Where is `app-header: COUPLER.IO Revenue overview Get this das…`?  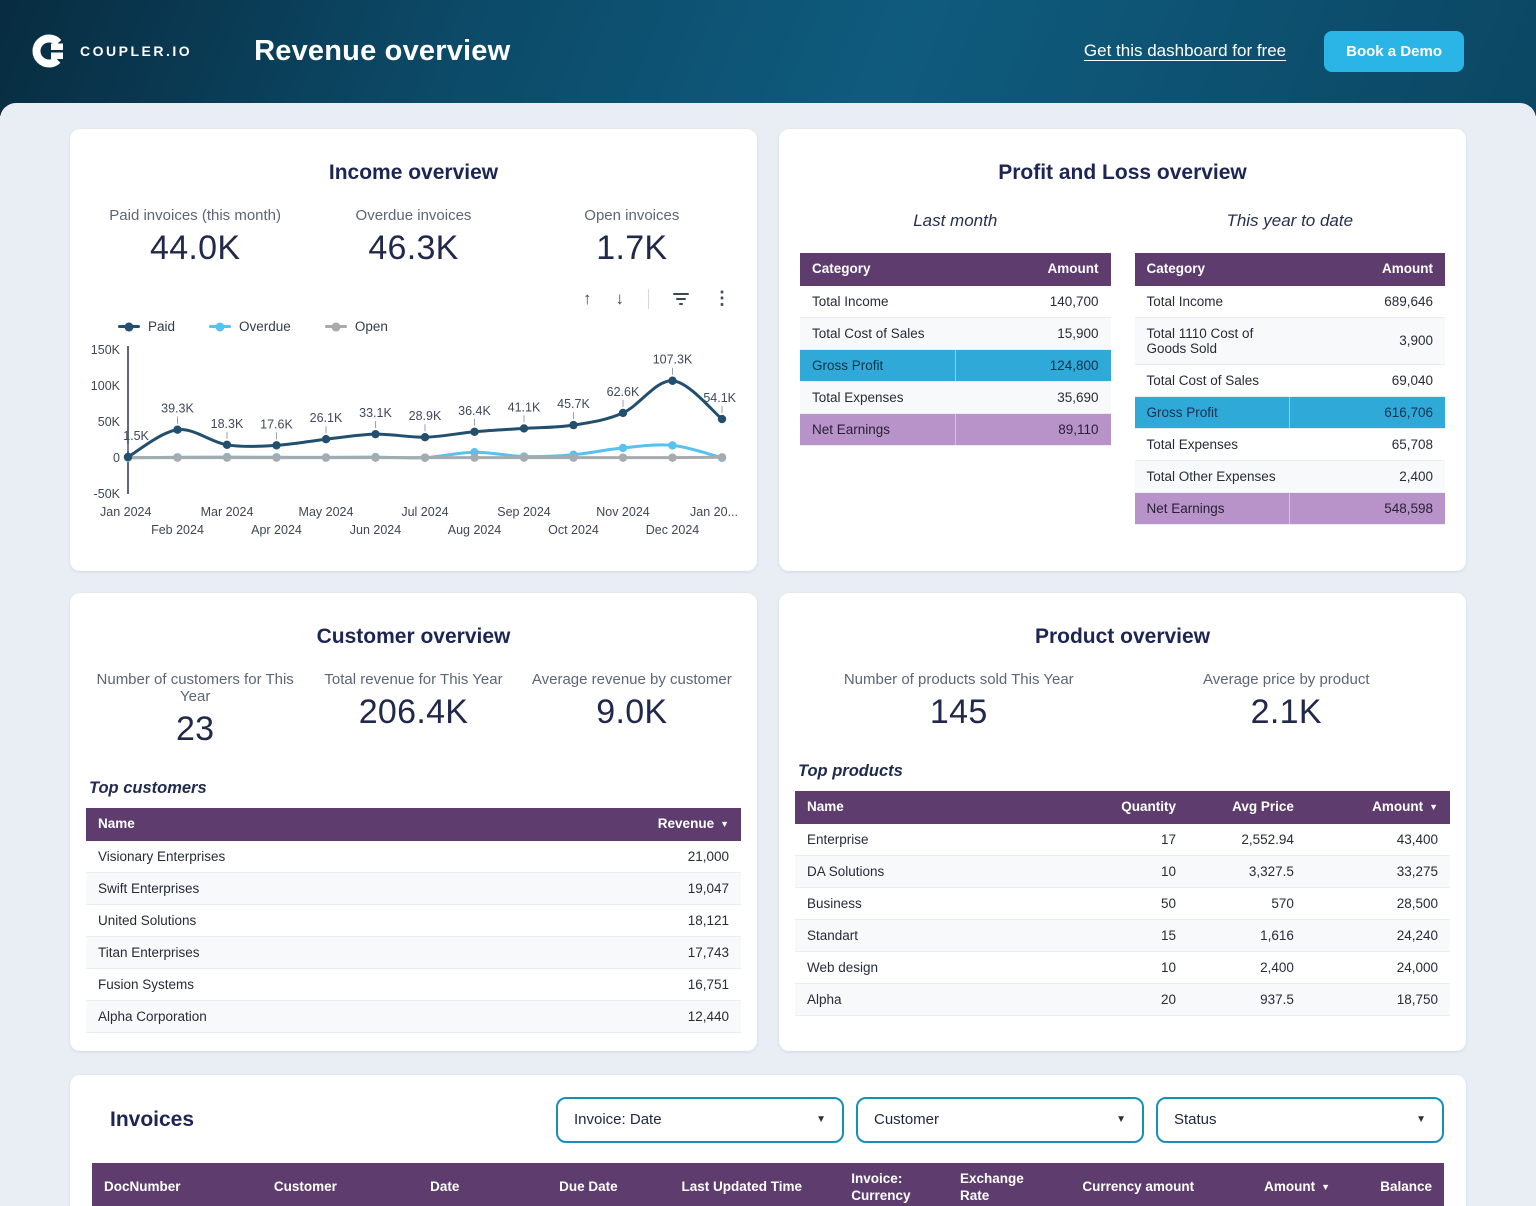
app-header: COUPLER.IO Revenue overview Get this das… is located at coordinates (768, 58).